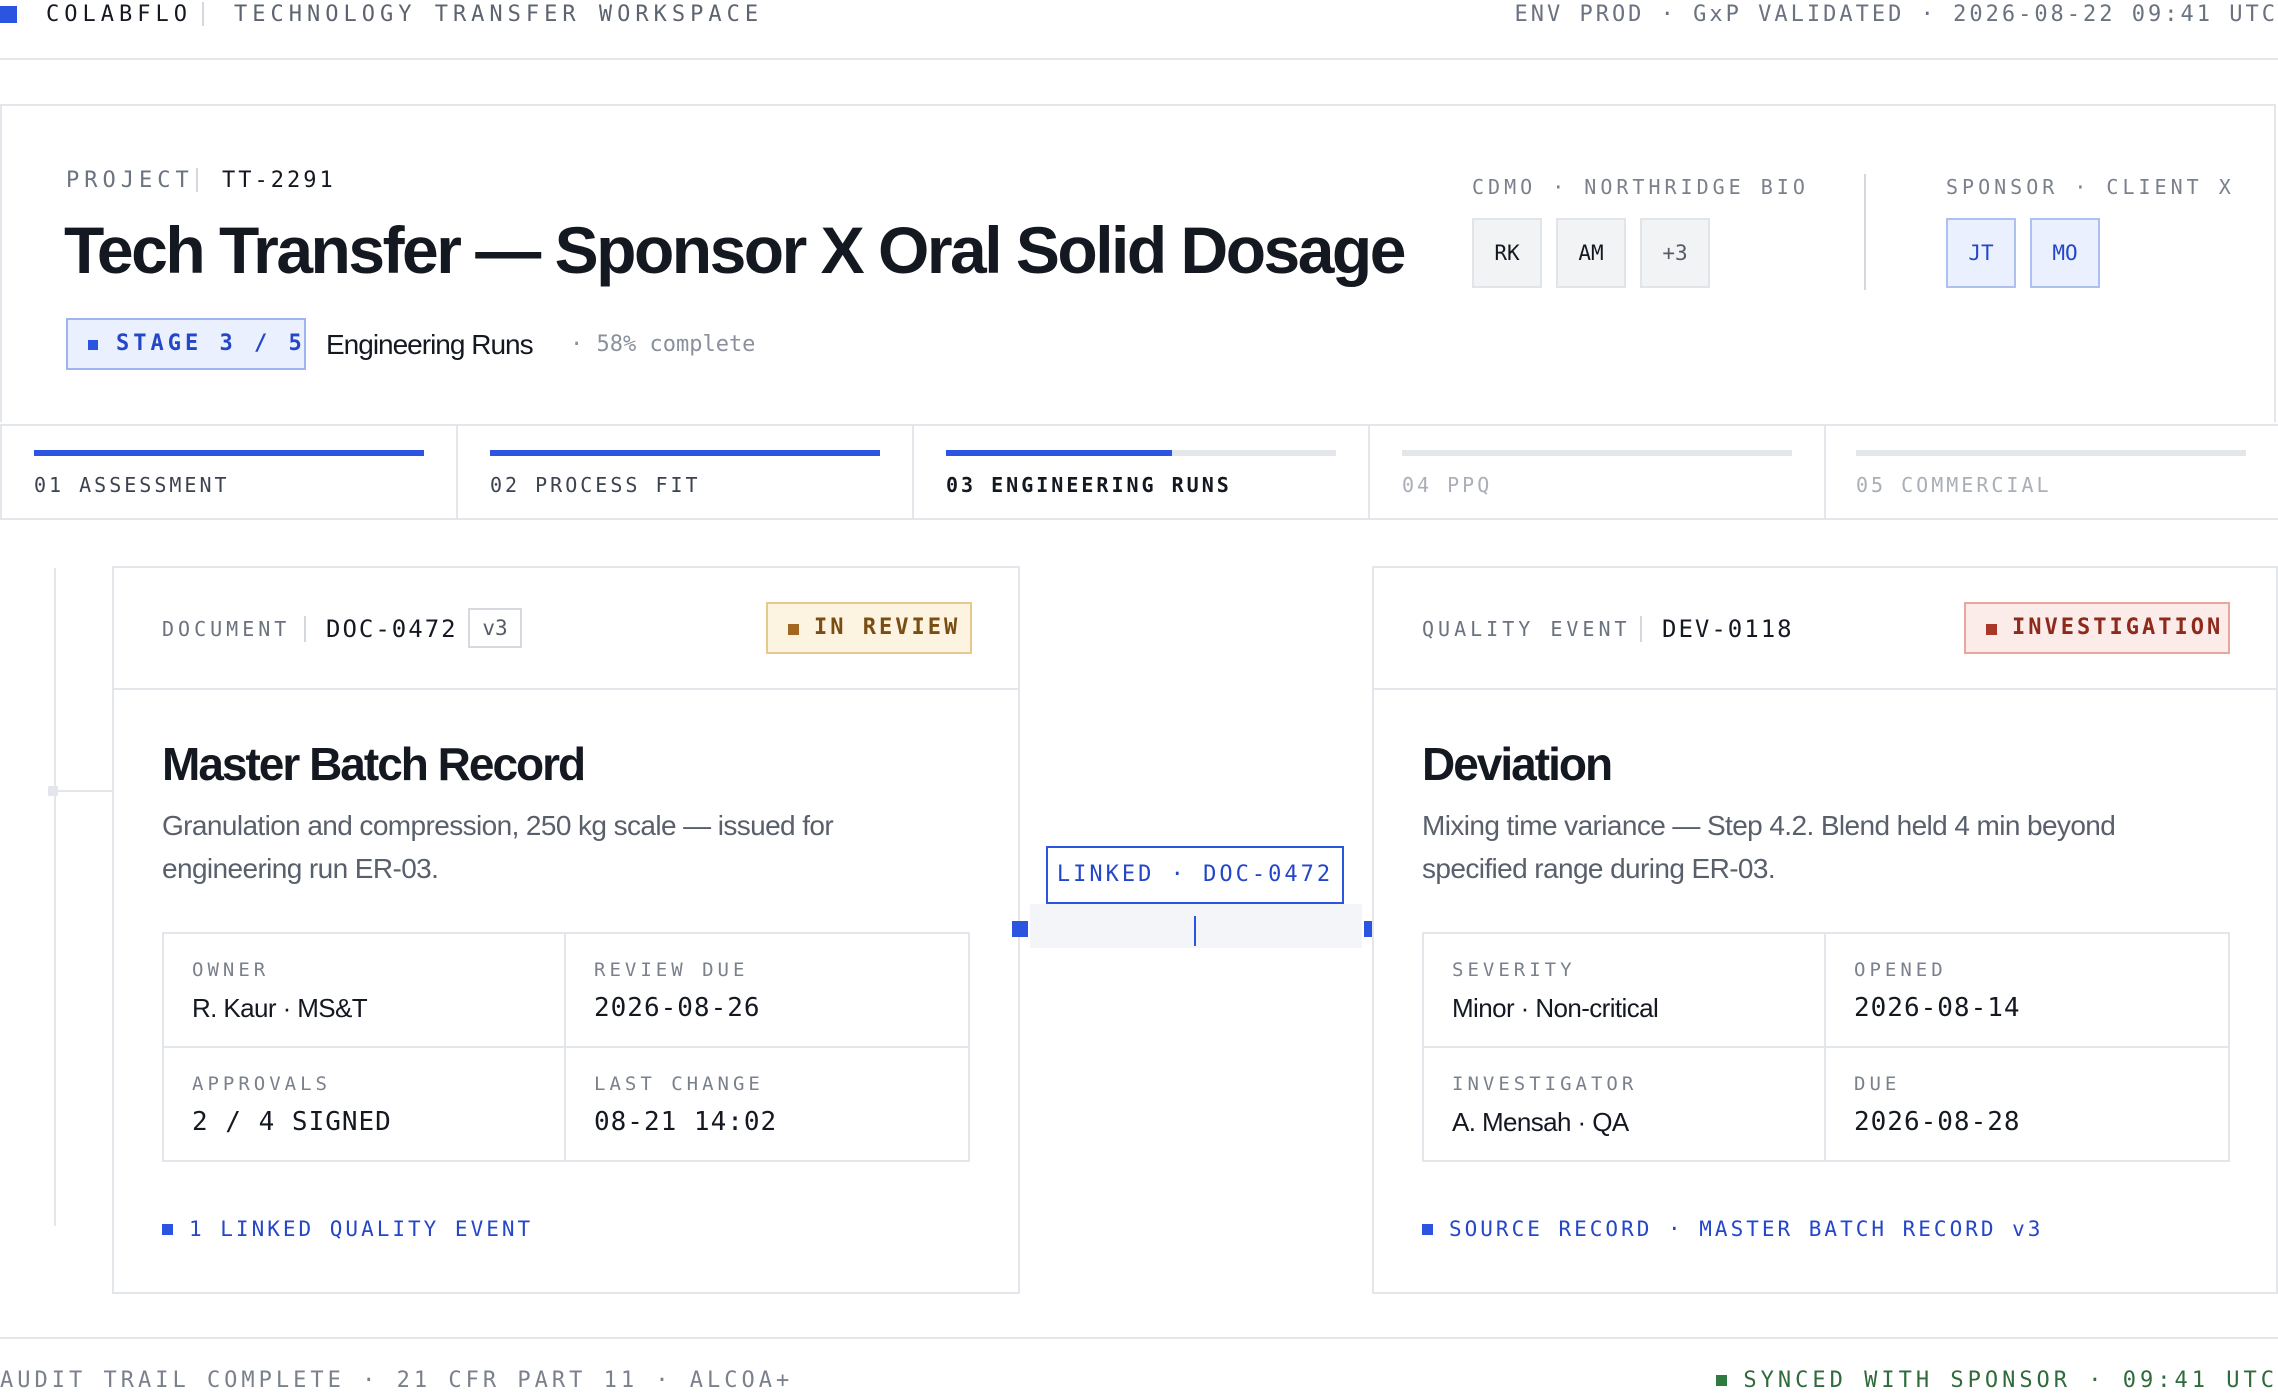  I want to click on status-badge: IN REVIEW, so click(869, 628).